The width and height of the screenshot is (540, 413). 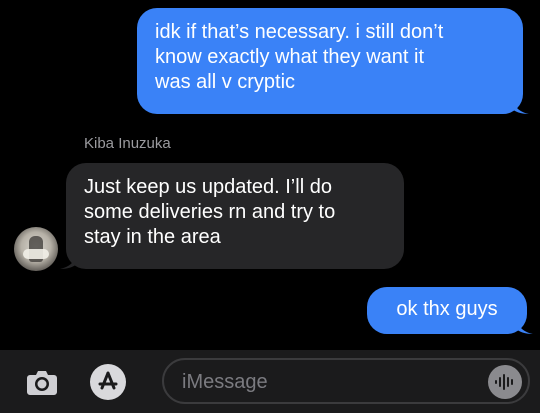 I want to click on audio-message-button, so click(x=505, y=382).